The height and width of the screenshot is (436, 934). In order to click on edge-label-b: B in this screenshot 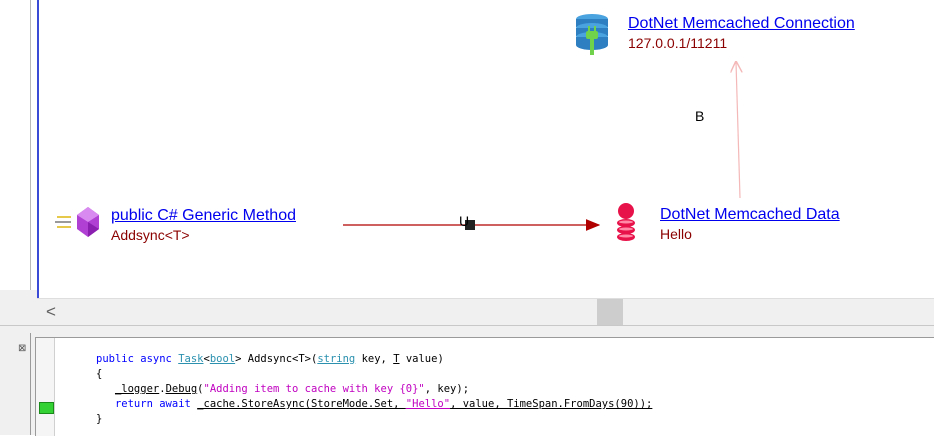, I will do `click(700, 116)`.